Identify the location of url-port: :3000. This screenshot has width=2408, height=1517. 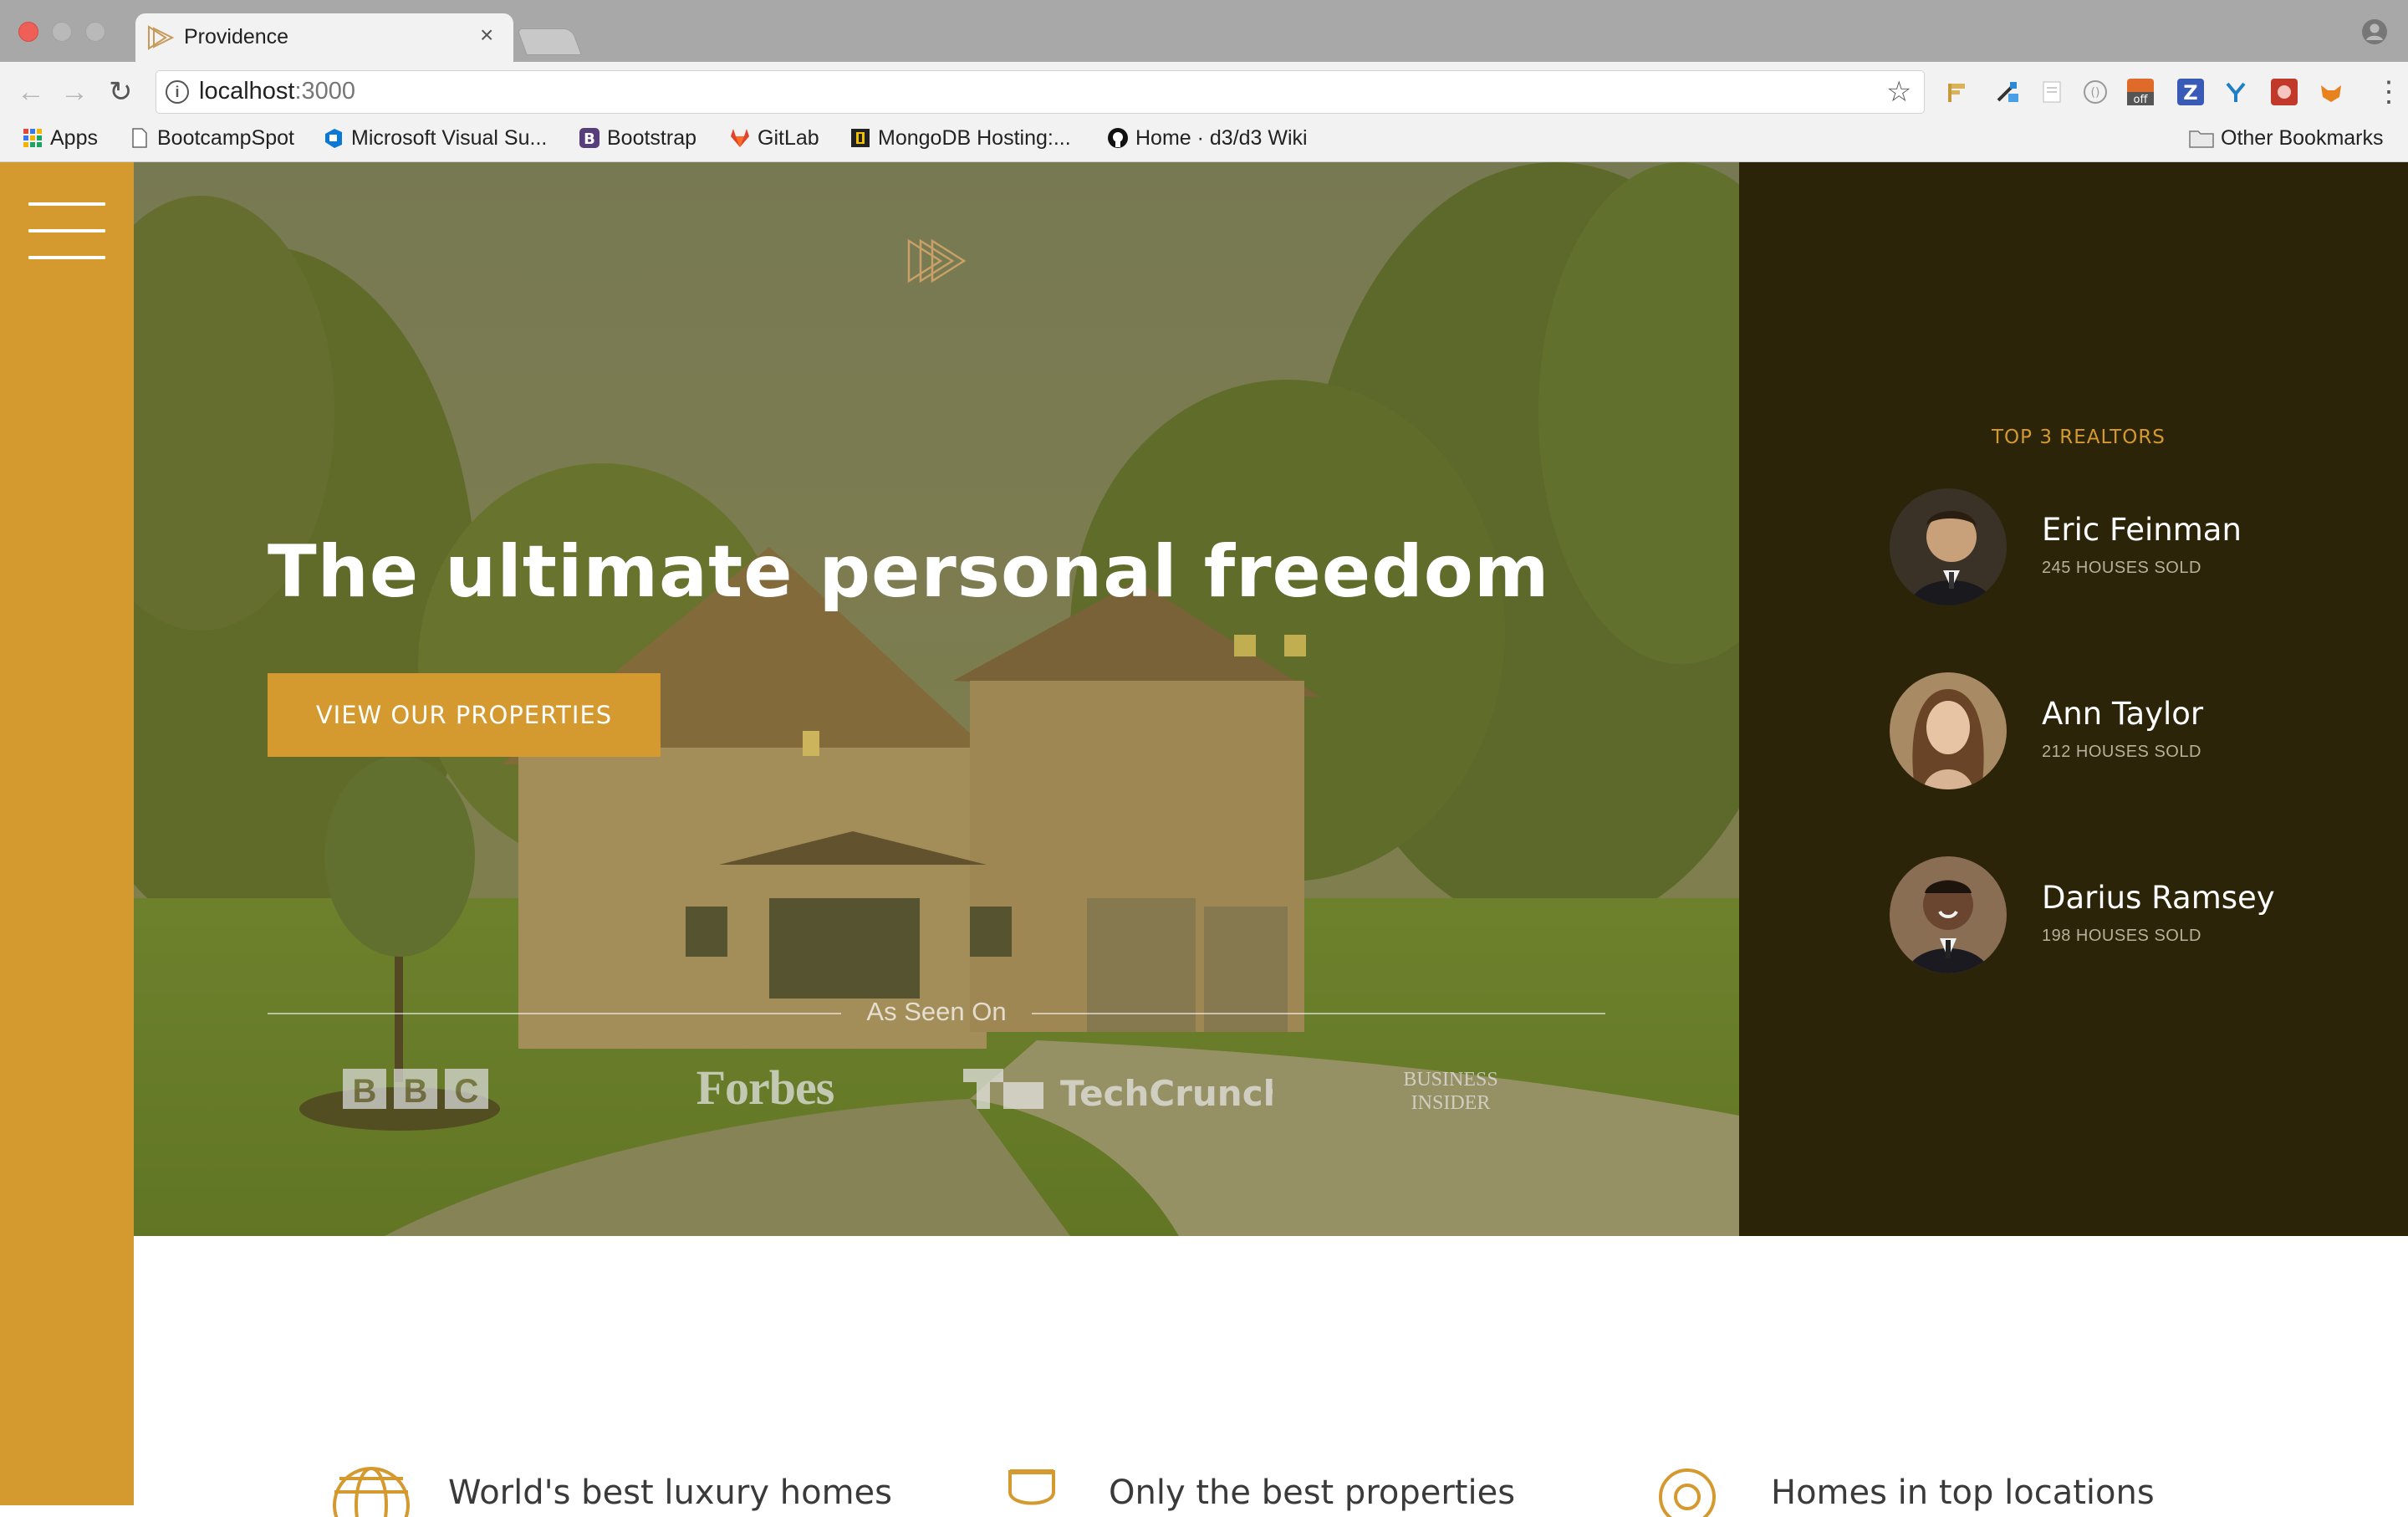
(325, 91).